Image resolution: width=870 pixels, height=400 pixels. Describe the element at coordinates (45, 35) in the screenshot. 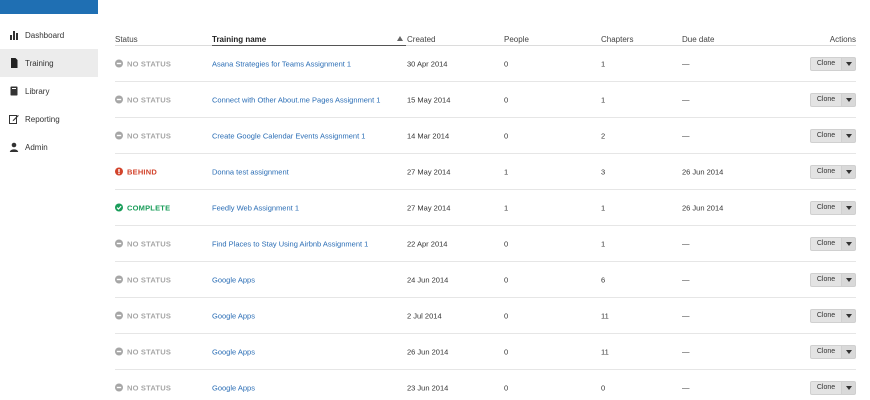

I see `sidebar-item-label: Dashboard` at that location.